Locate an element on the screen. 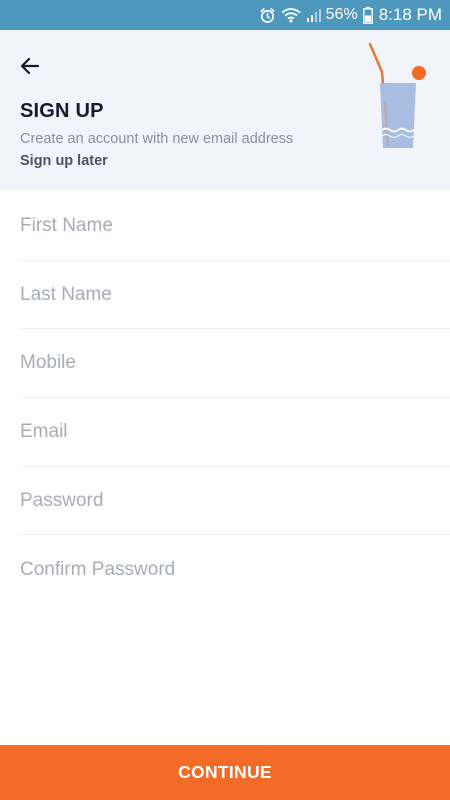  drink-glass-icon is located at coordinates (397, 95).